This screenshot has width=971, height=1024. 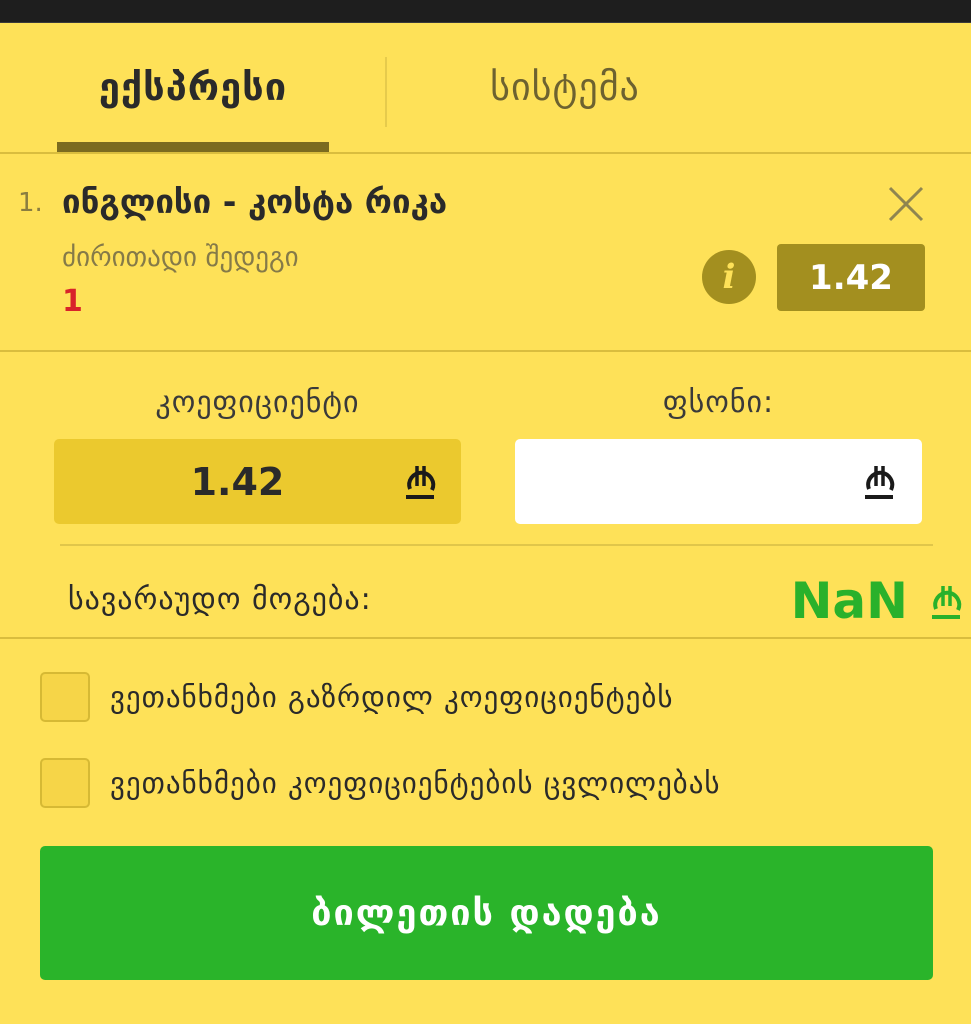 I want to click on tab-divider, so click(x=386, y=92).